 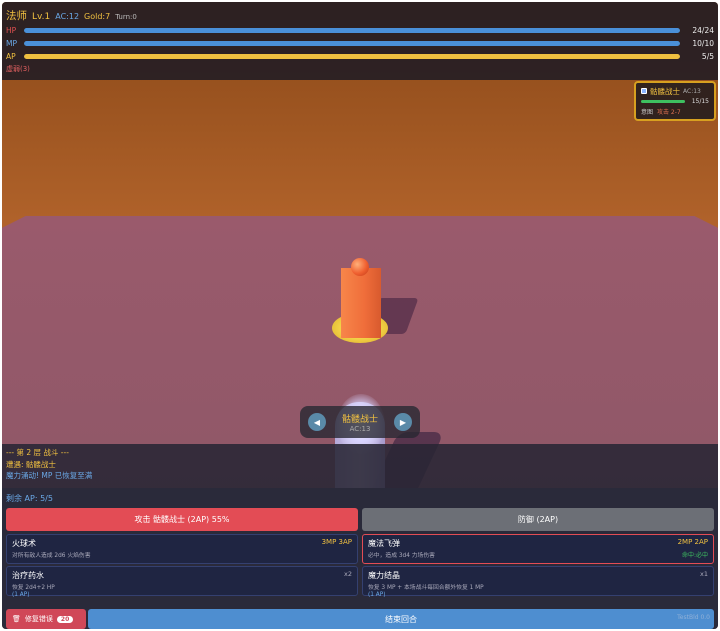 What do you see at coordinates (647, 112) in the screenshot?
I see `target-intent-label: 意图` at bounding box center [647, 112].